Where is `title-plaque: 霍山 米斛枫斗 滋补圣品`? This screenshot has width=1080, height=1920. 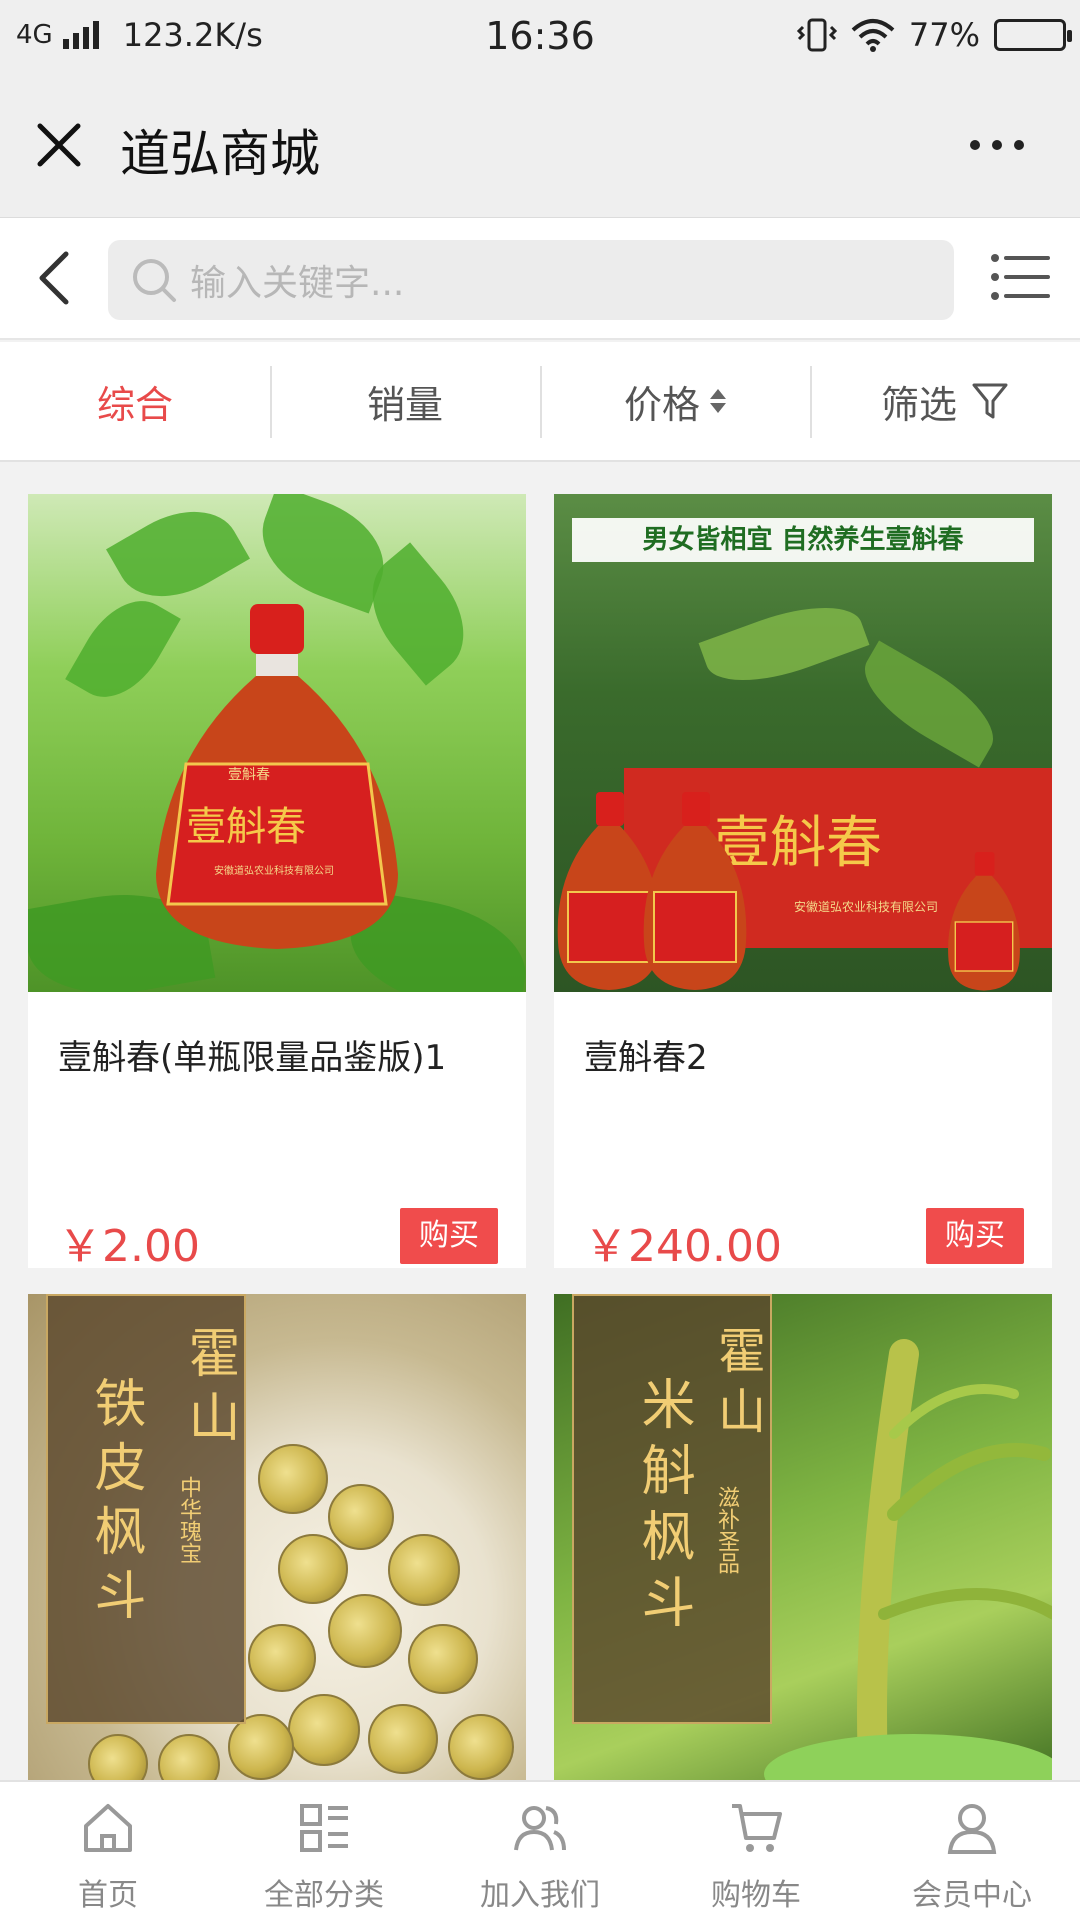 title-plaque: 霍山 米斛枫斗 滋补圣品 is located at coordinates (672, 1509).